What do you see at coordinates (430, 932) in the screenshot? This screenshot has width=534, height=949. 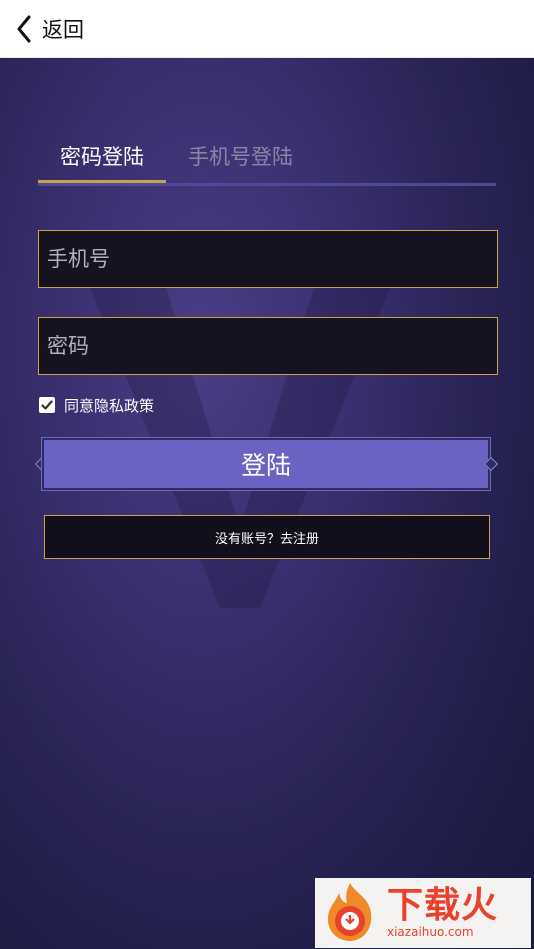 I see `watermark-url: xiazaihuo.com` at bounding box center [430, 932].